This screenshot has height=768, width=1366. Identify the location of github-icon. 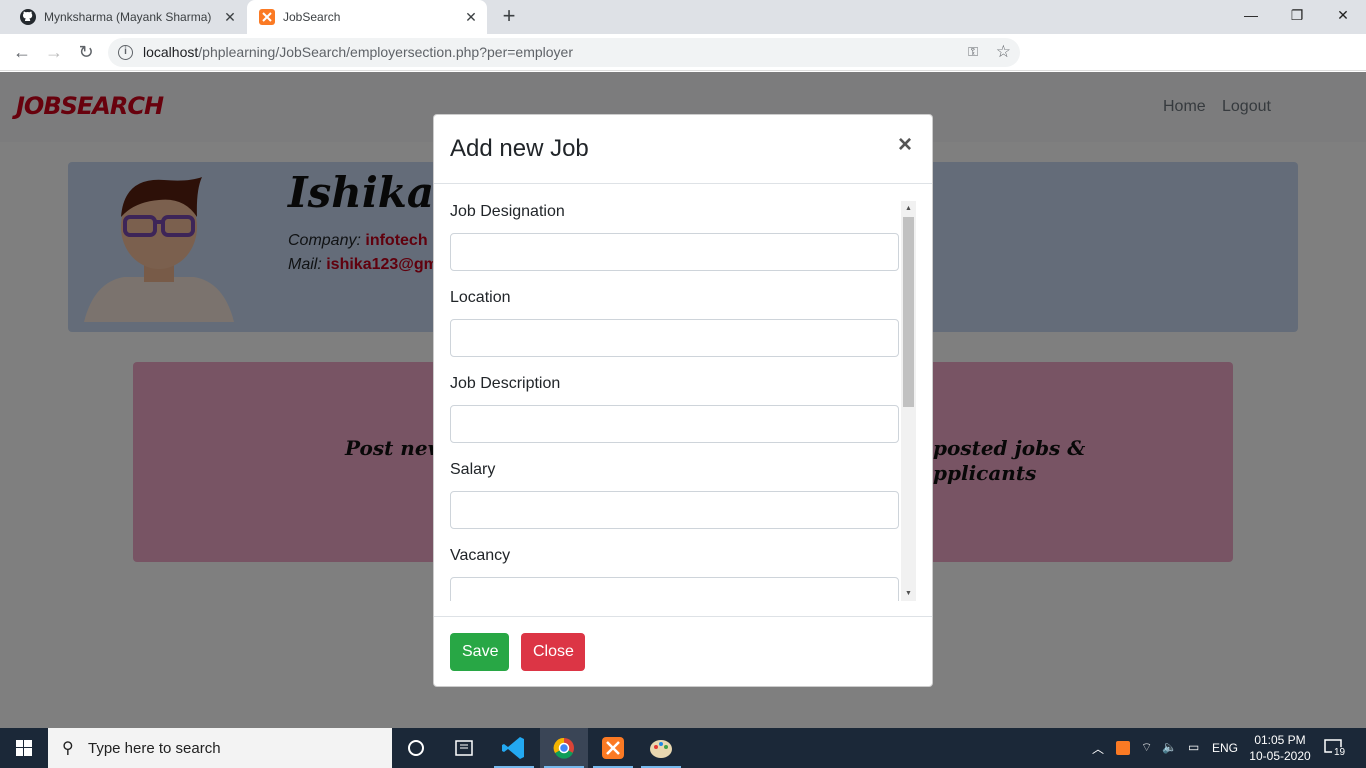
(28, 17).